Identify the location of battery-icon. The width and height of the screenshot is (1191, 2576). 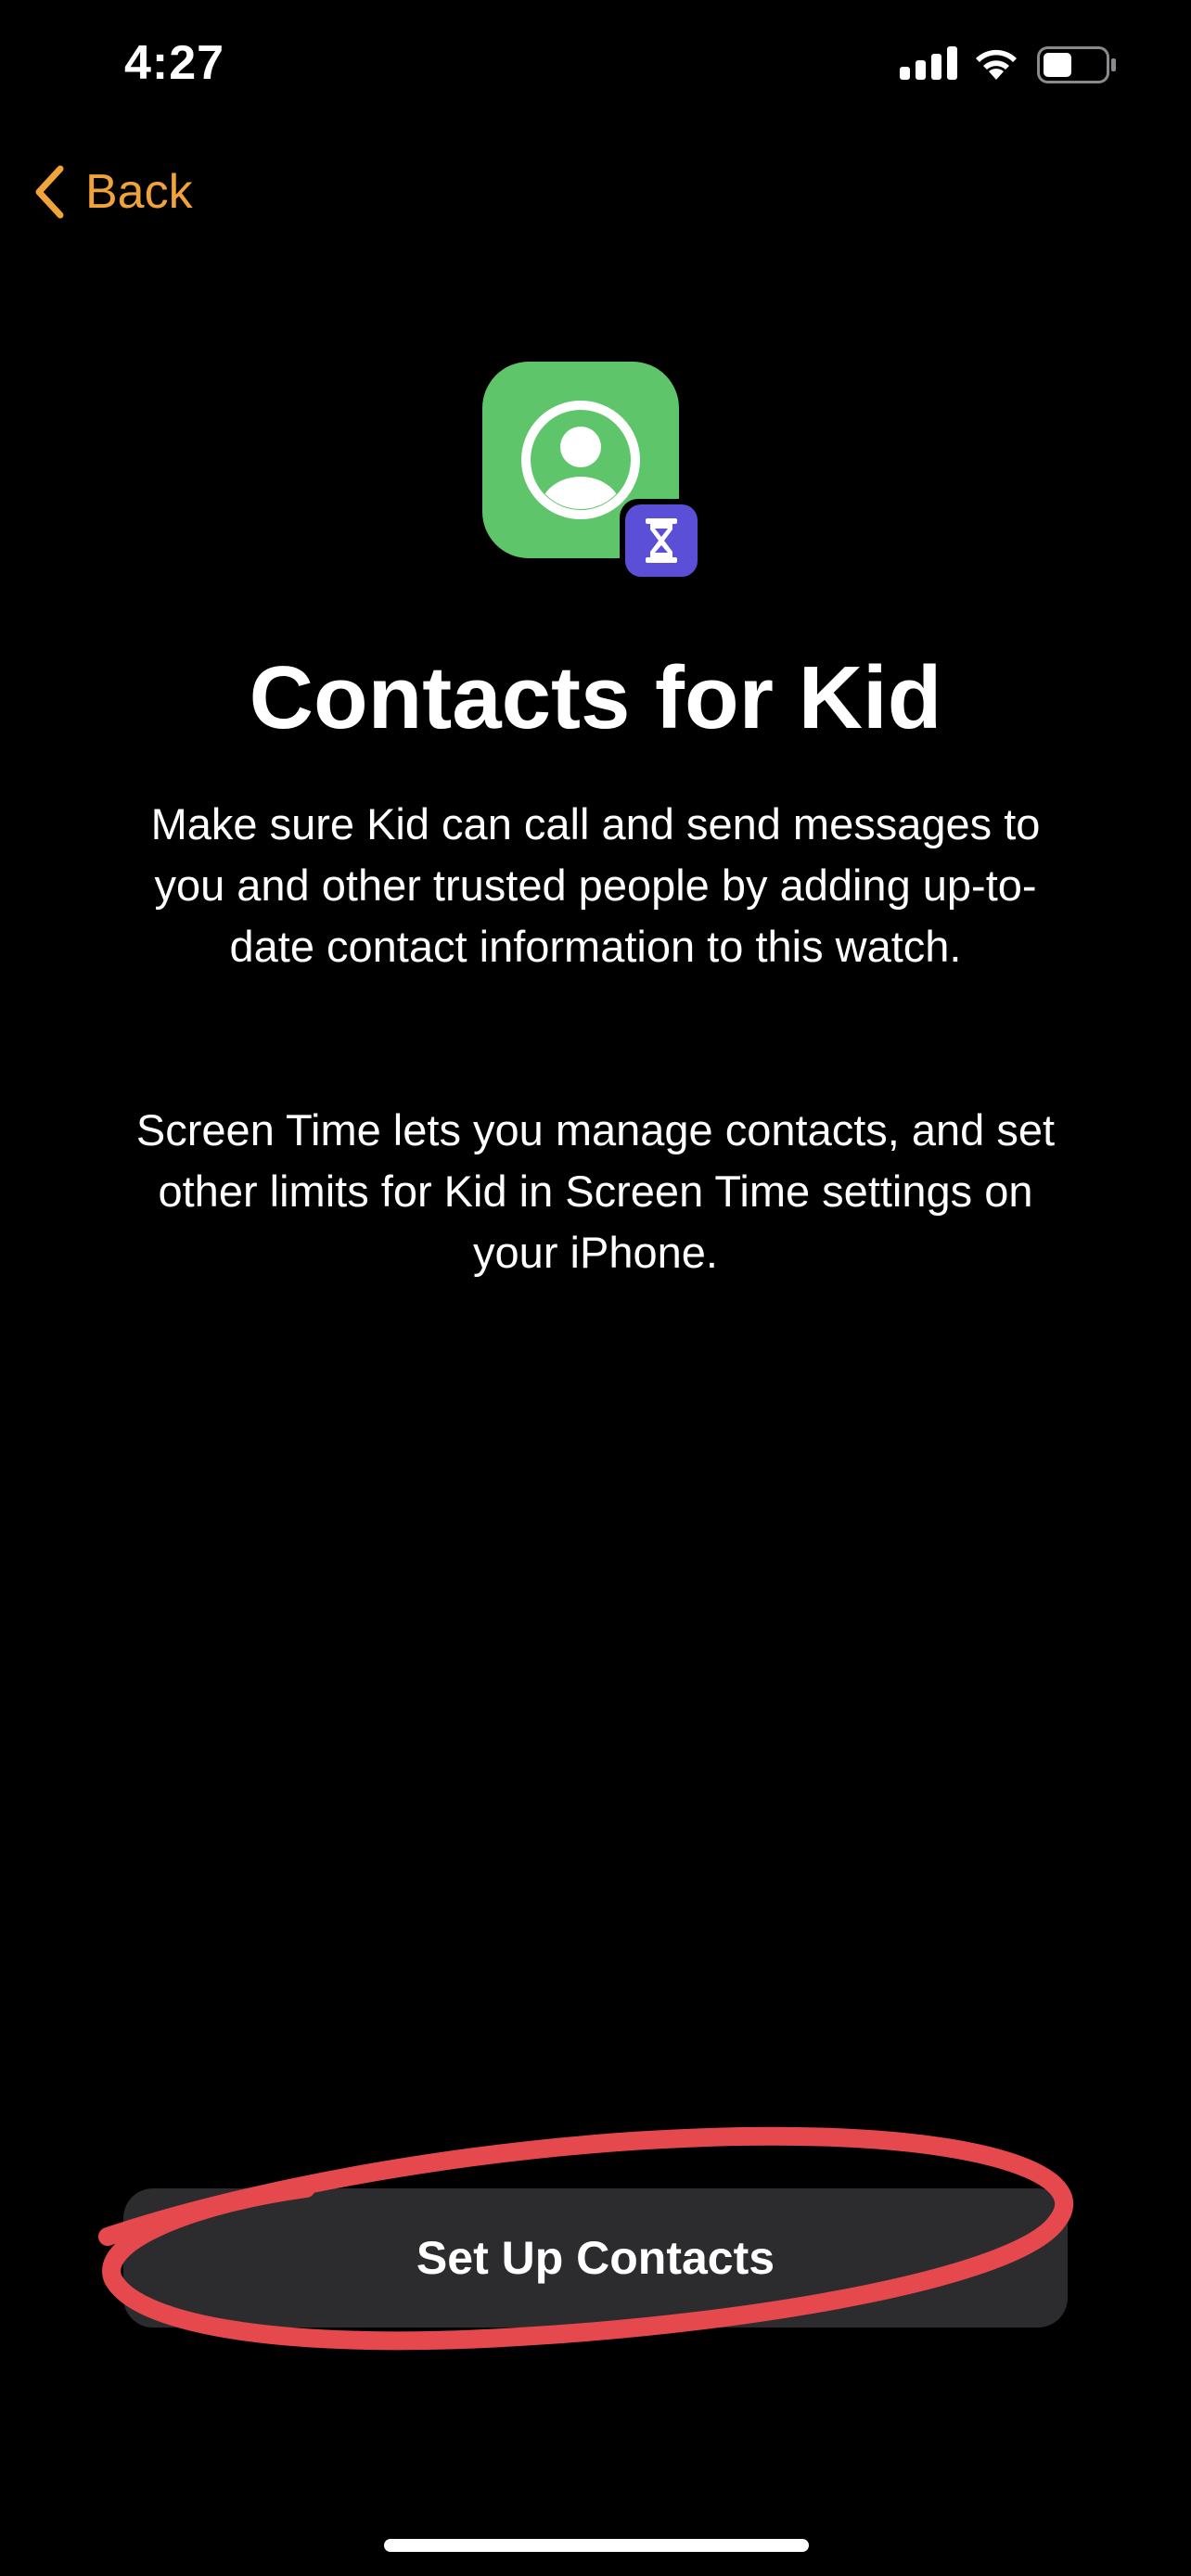
(1076, 64).